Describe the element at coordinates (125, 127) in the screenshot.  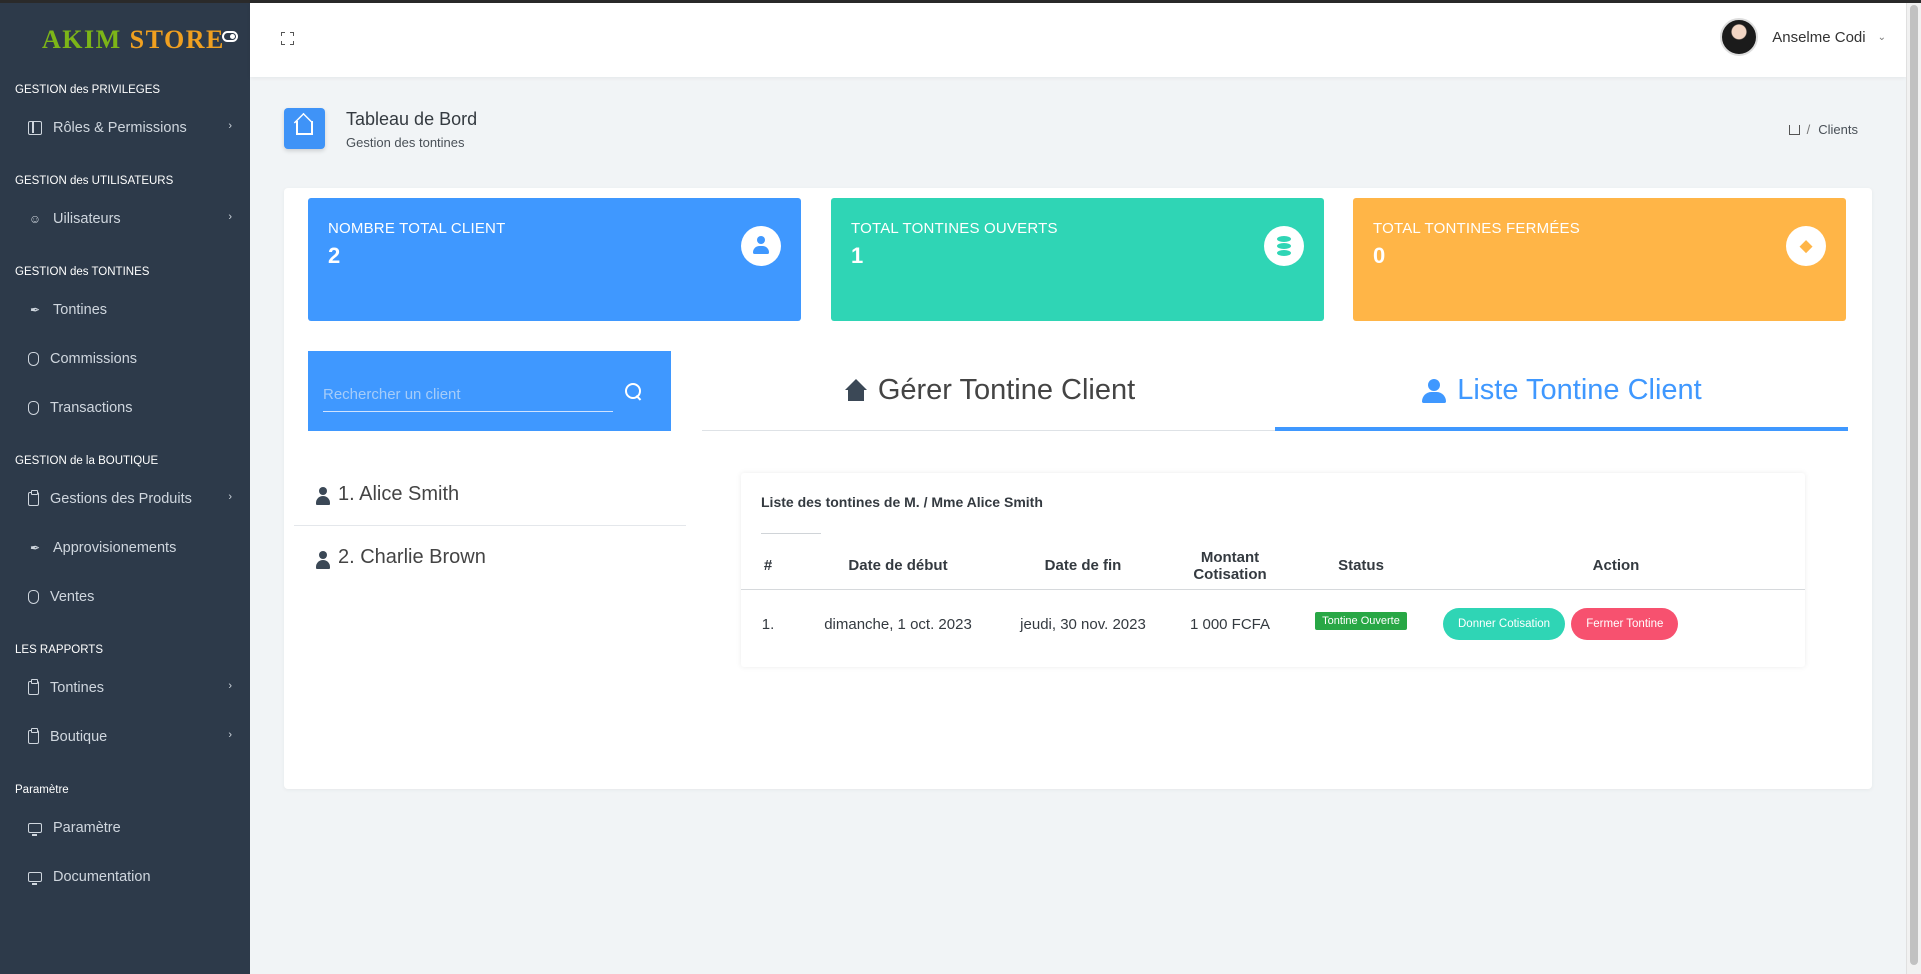
I see `sidebar-item-roles-permissions: Rôles & Permissions ›` at that location.